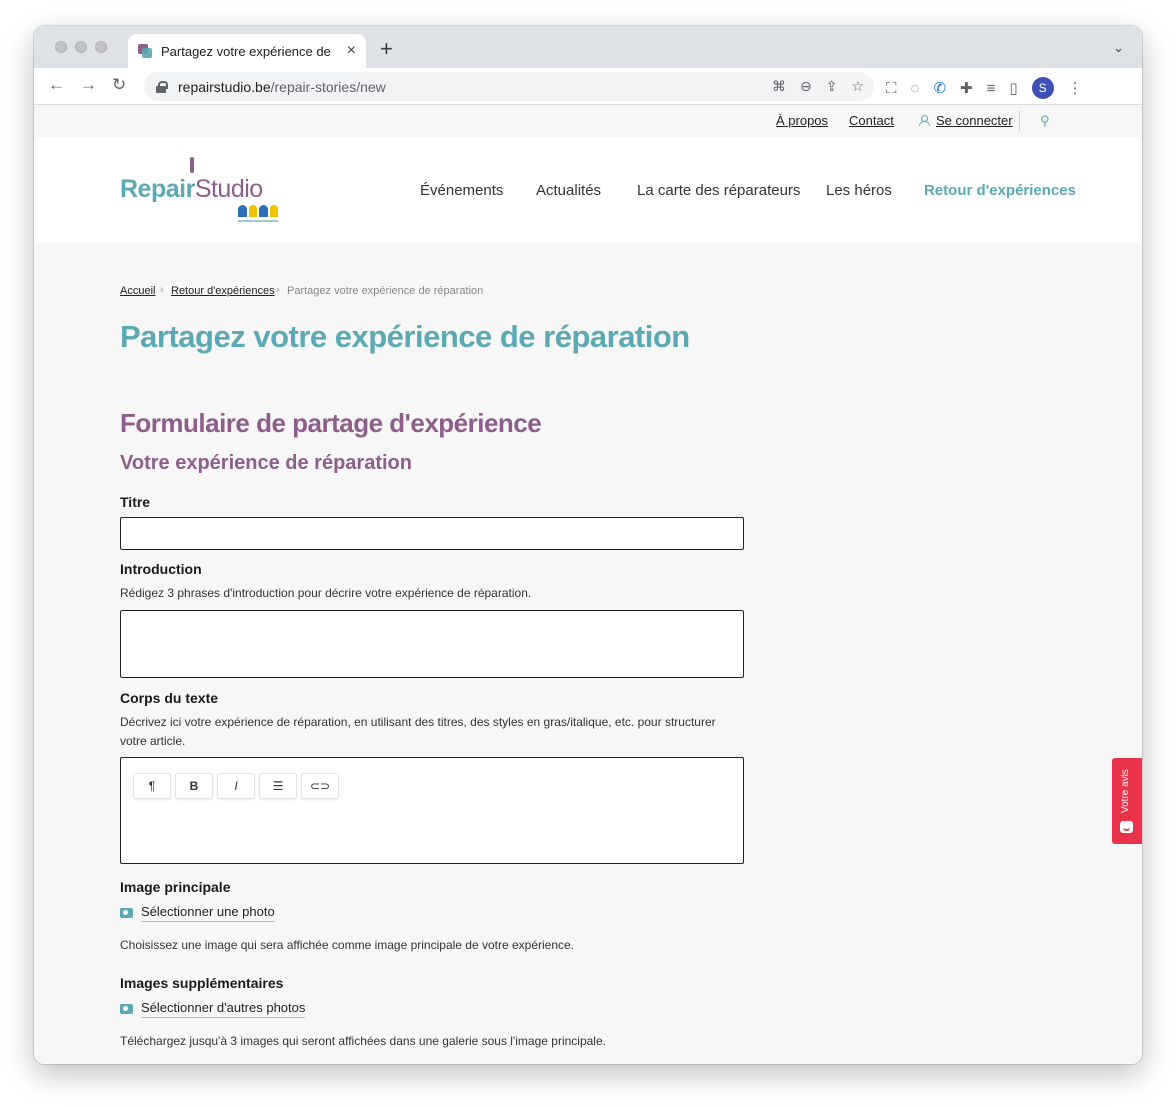 The height and width of the screenshot is (1106, 1176). Describe the element at coordinates (915, 88) in the screenshot. I see `eye-off-icon: ◌` at that location.